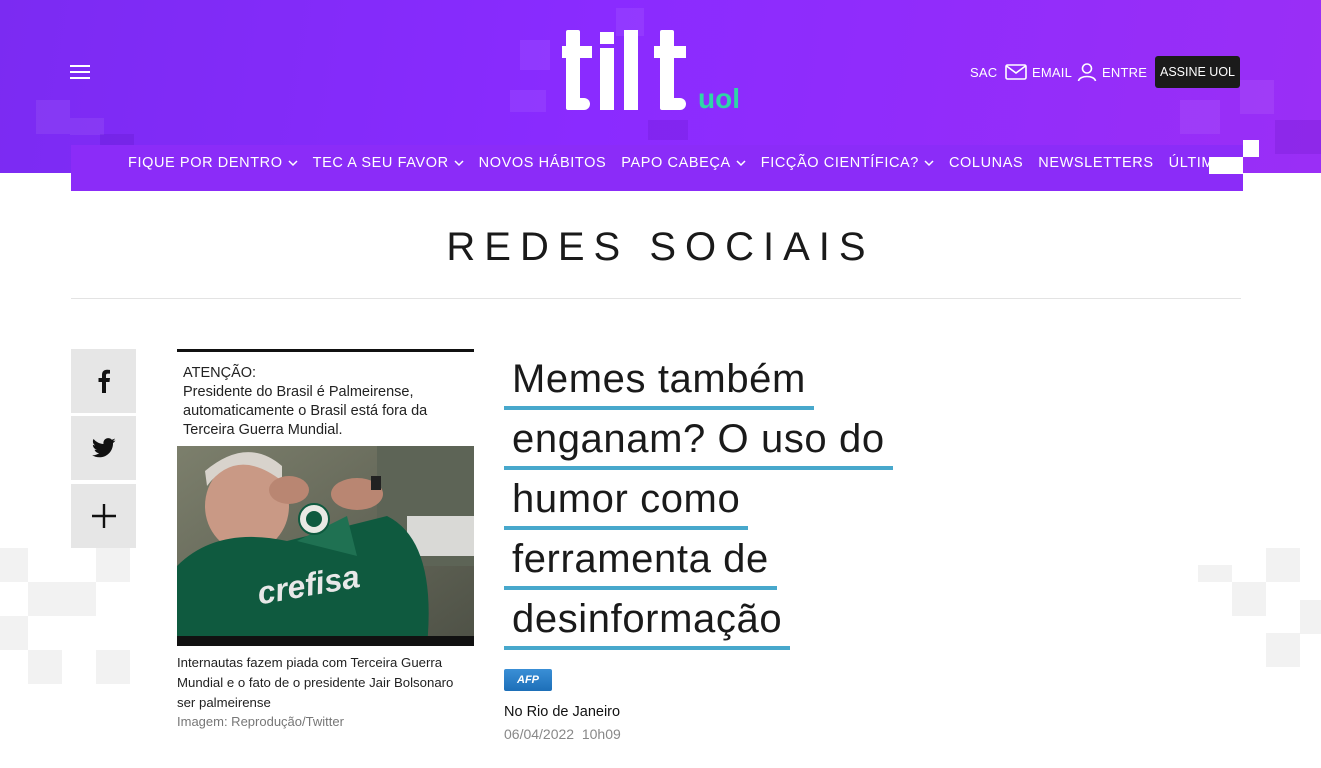 This screenshot has height=768, width=1321. I want to click on headline-line: Memes também, so click(659, 380).